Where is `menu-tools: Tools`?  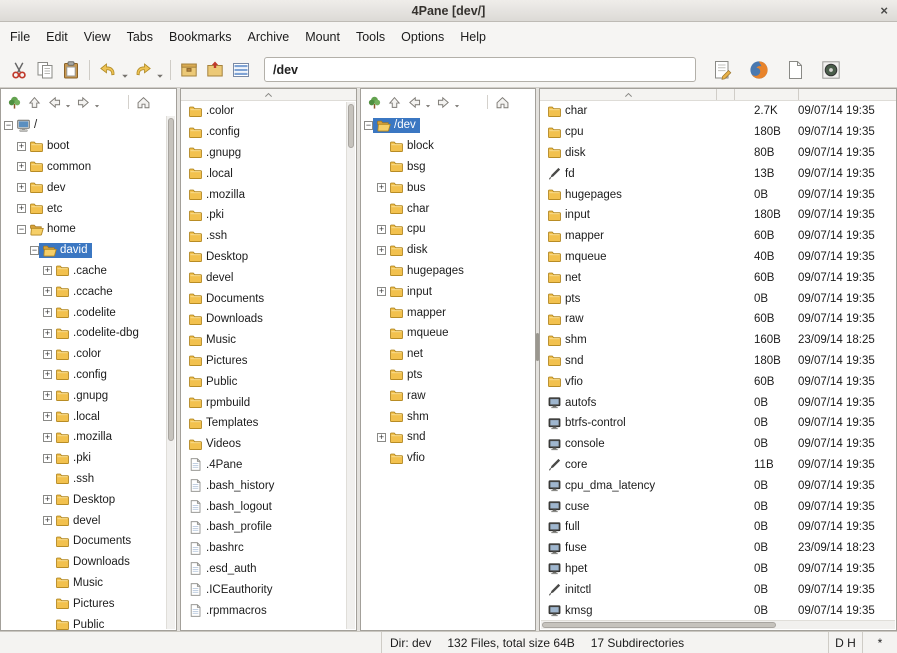 menu-tools: Tools is located at coordinates (370, 37).